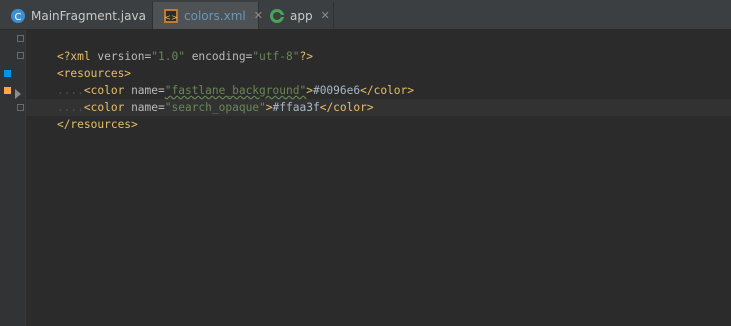  I want to click on attr-encoding: encoding=, so click(218, 56).